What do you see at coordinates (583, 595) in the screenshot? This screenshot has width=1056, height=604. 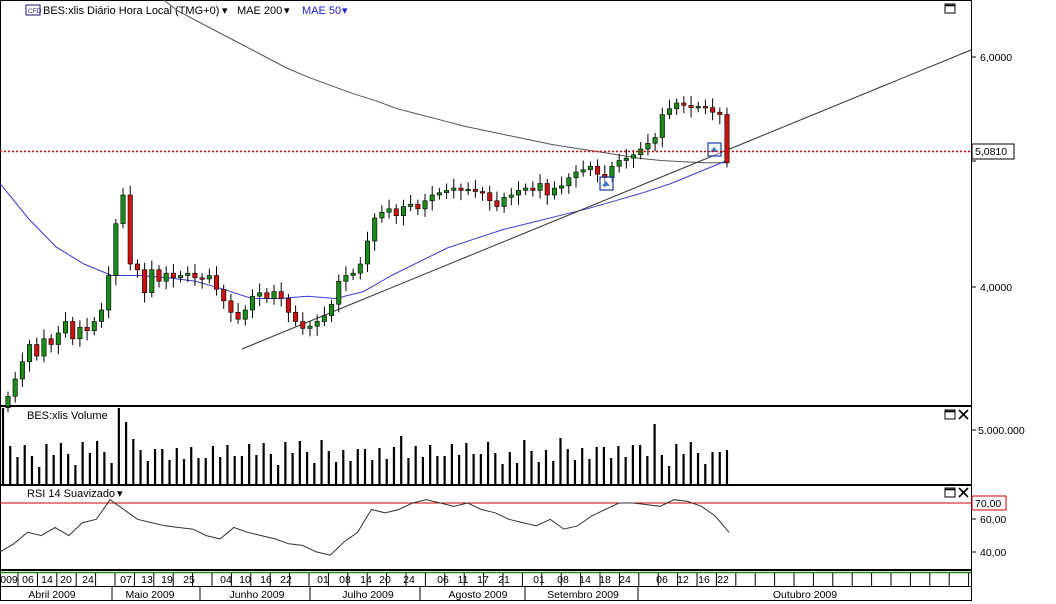 I see `month-label: Setembro 2009` at bounding box center [583, 595].